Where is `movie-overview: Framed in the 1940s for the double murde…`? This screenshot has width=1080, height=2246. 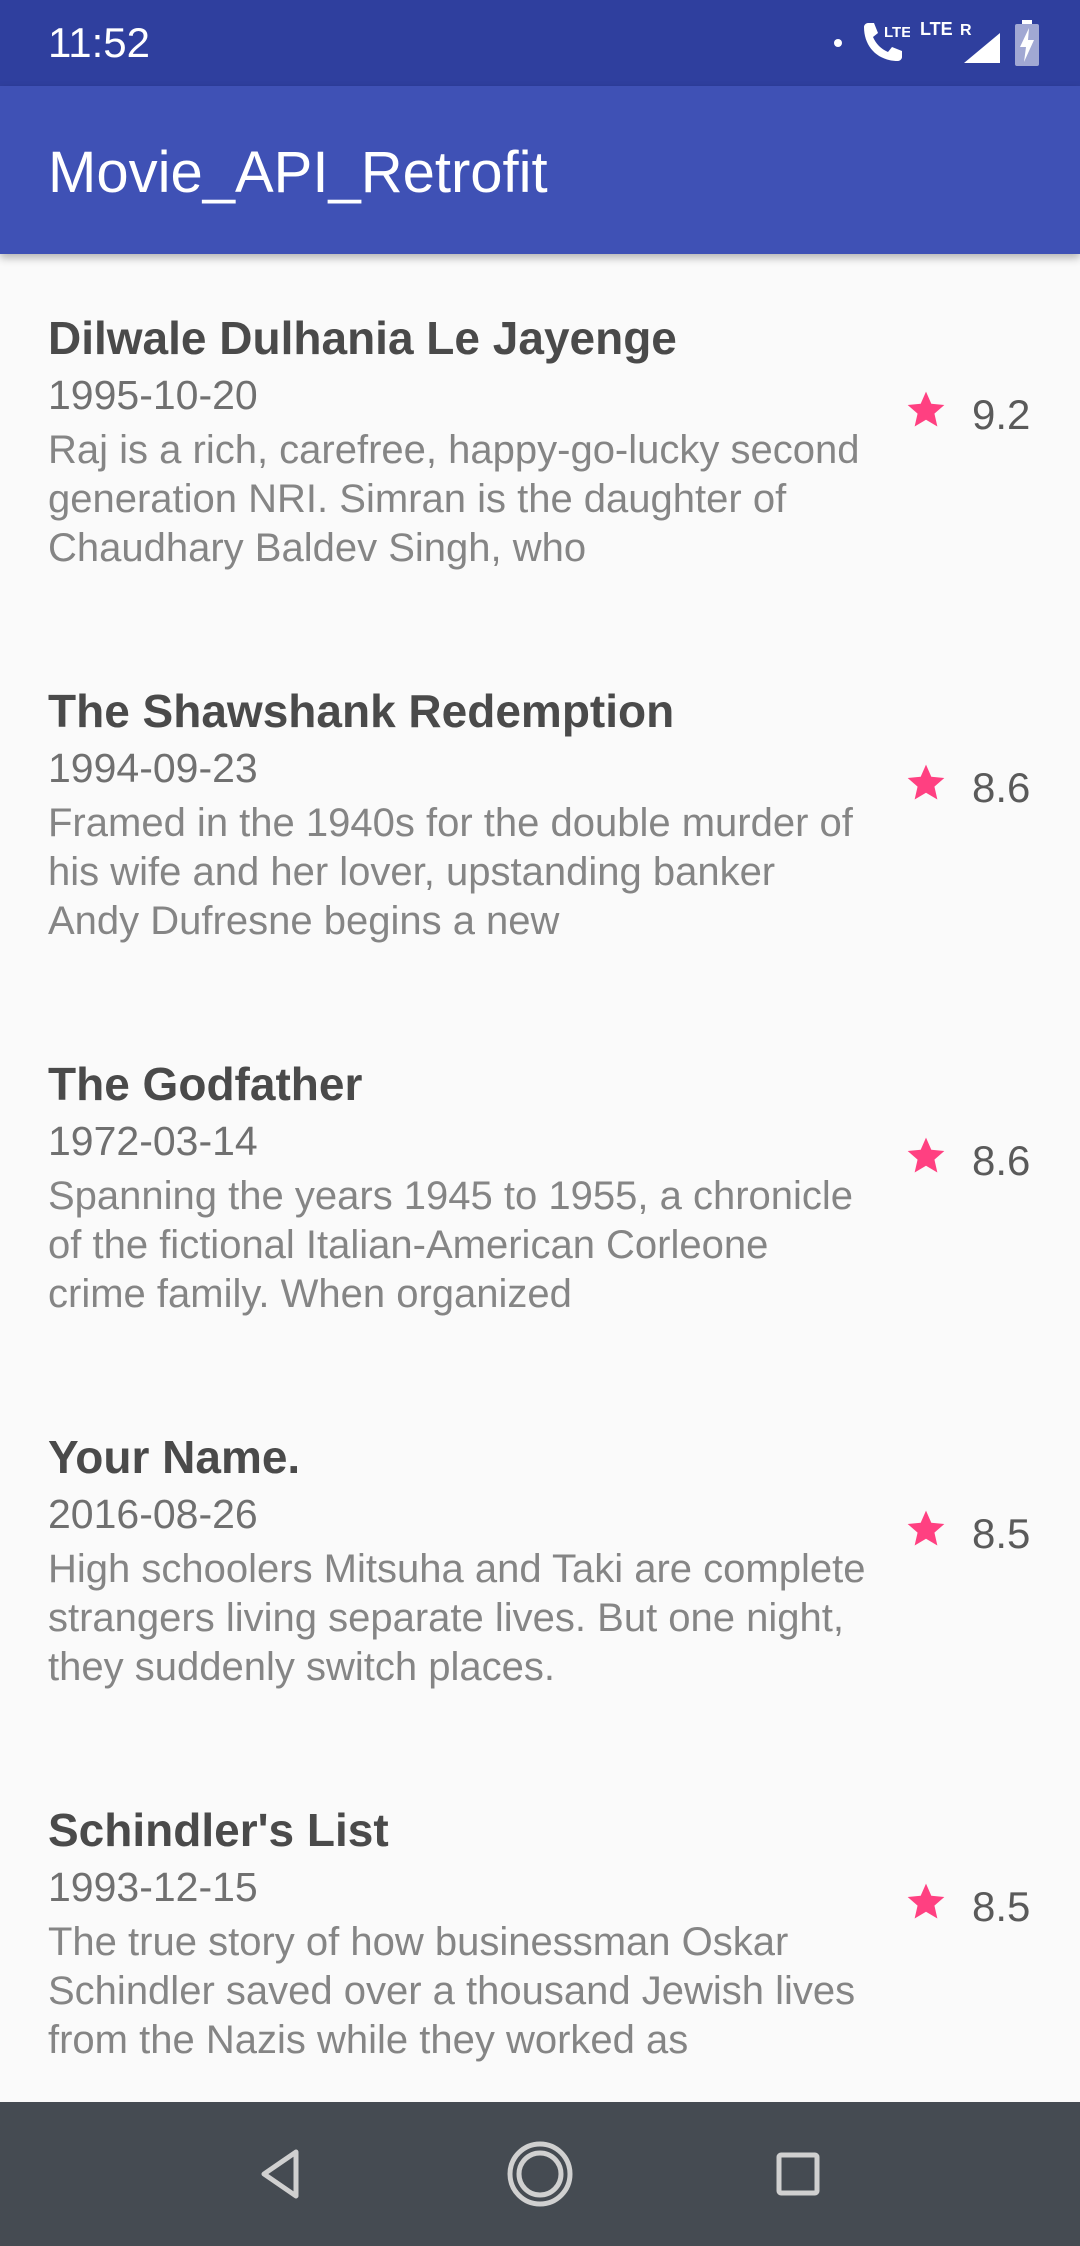
movie-overview: Framed in the 1940s for the double murde… is located at coordinates (450, 872).